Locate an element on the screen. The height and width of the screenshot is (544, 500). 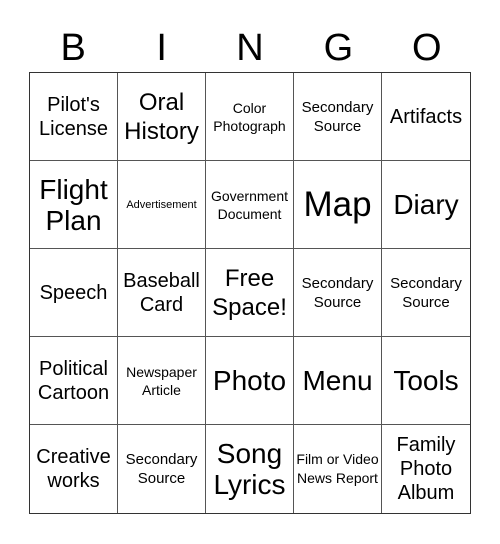
bingo-cell: Artifacts is located at coordinates (426, 117).